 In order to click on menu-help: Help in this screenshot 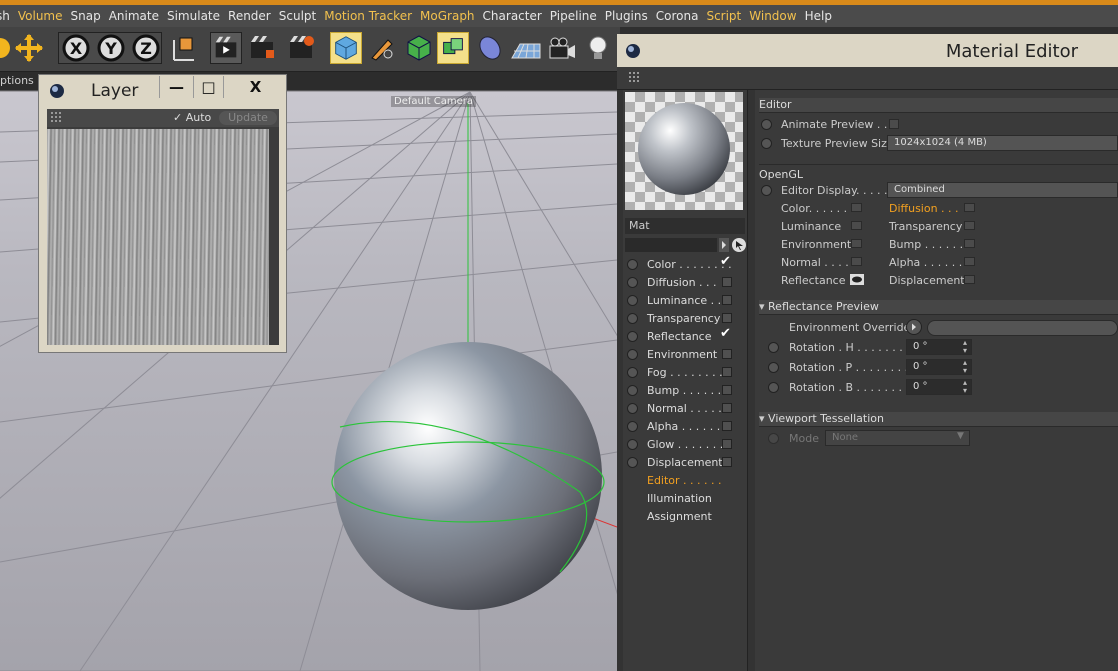, I will do `click(822, 16)`.